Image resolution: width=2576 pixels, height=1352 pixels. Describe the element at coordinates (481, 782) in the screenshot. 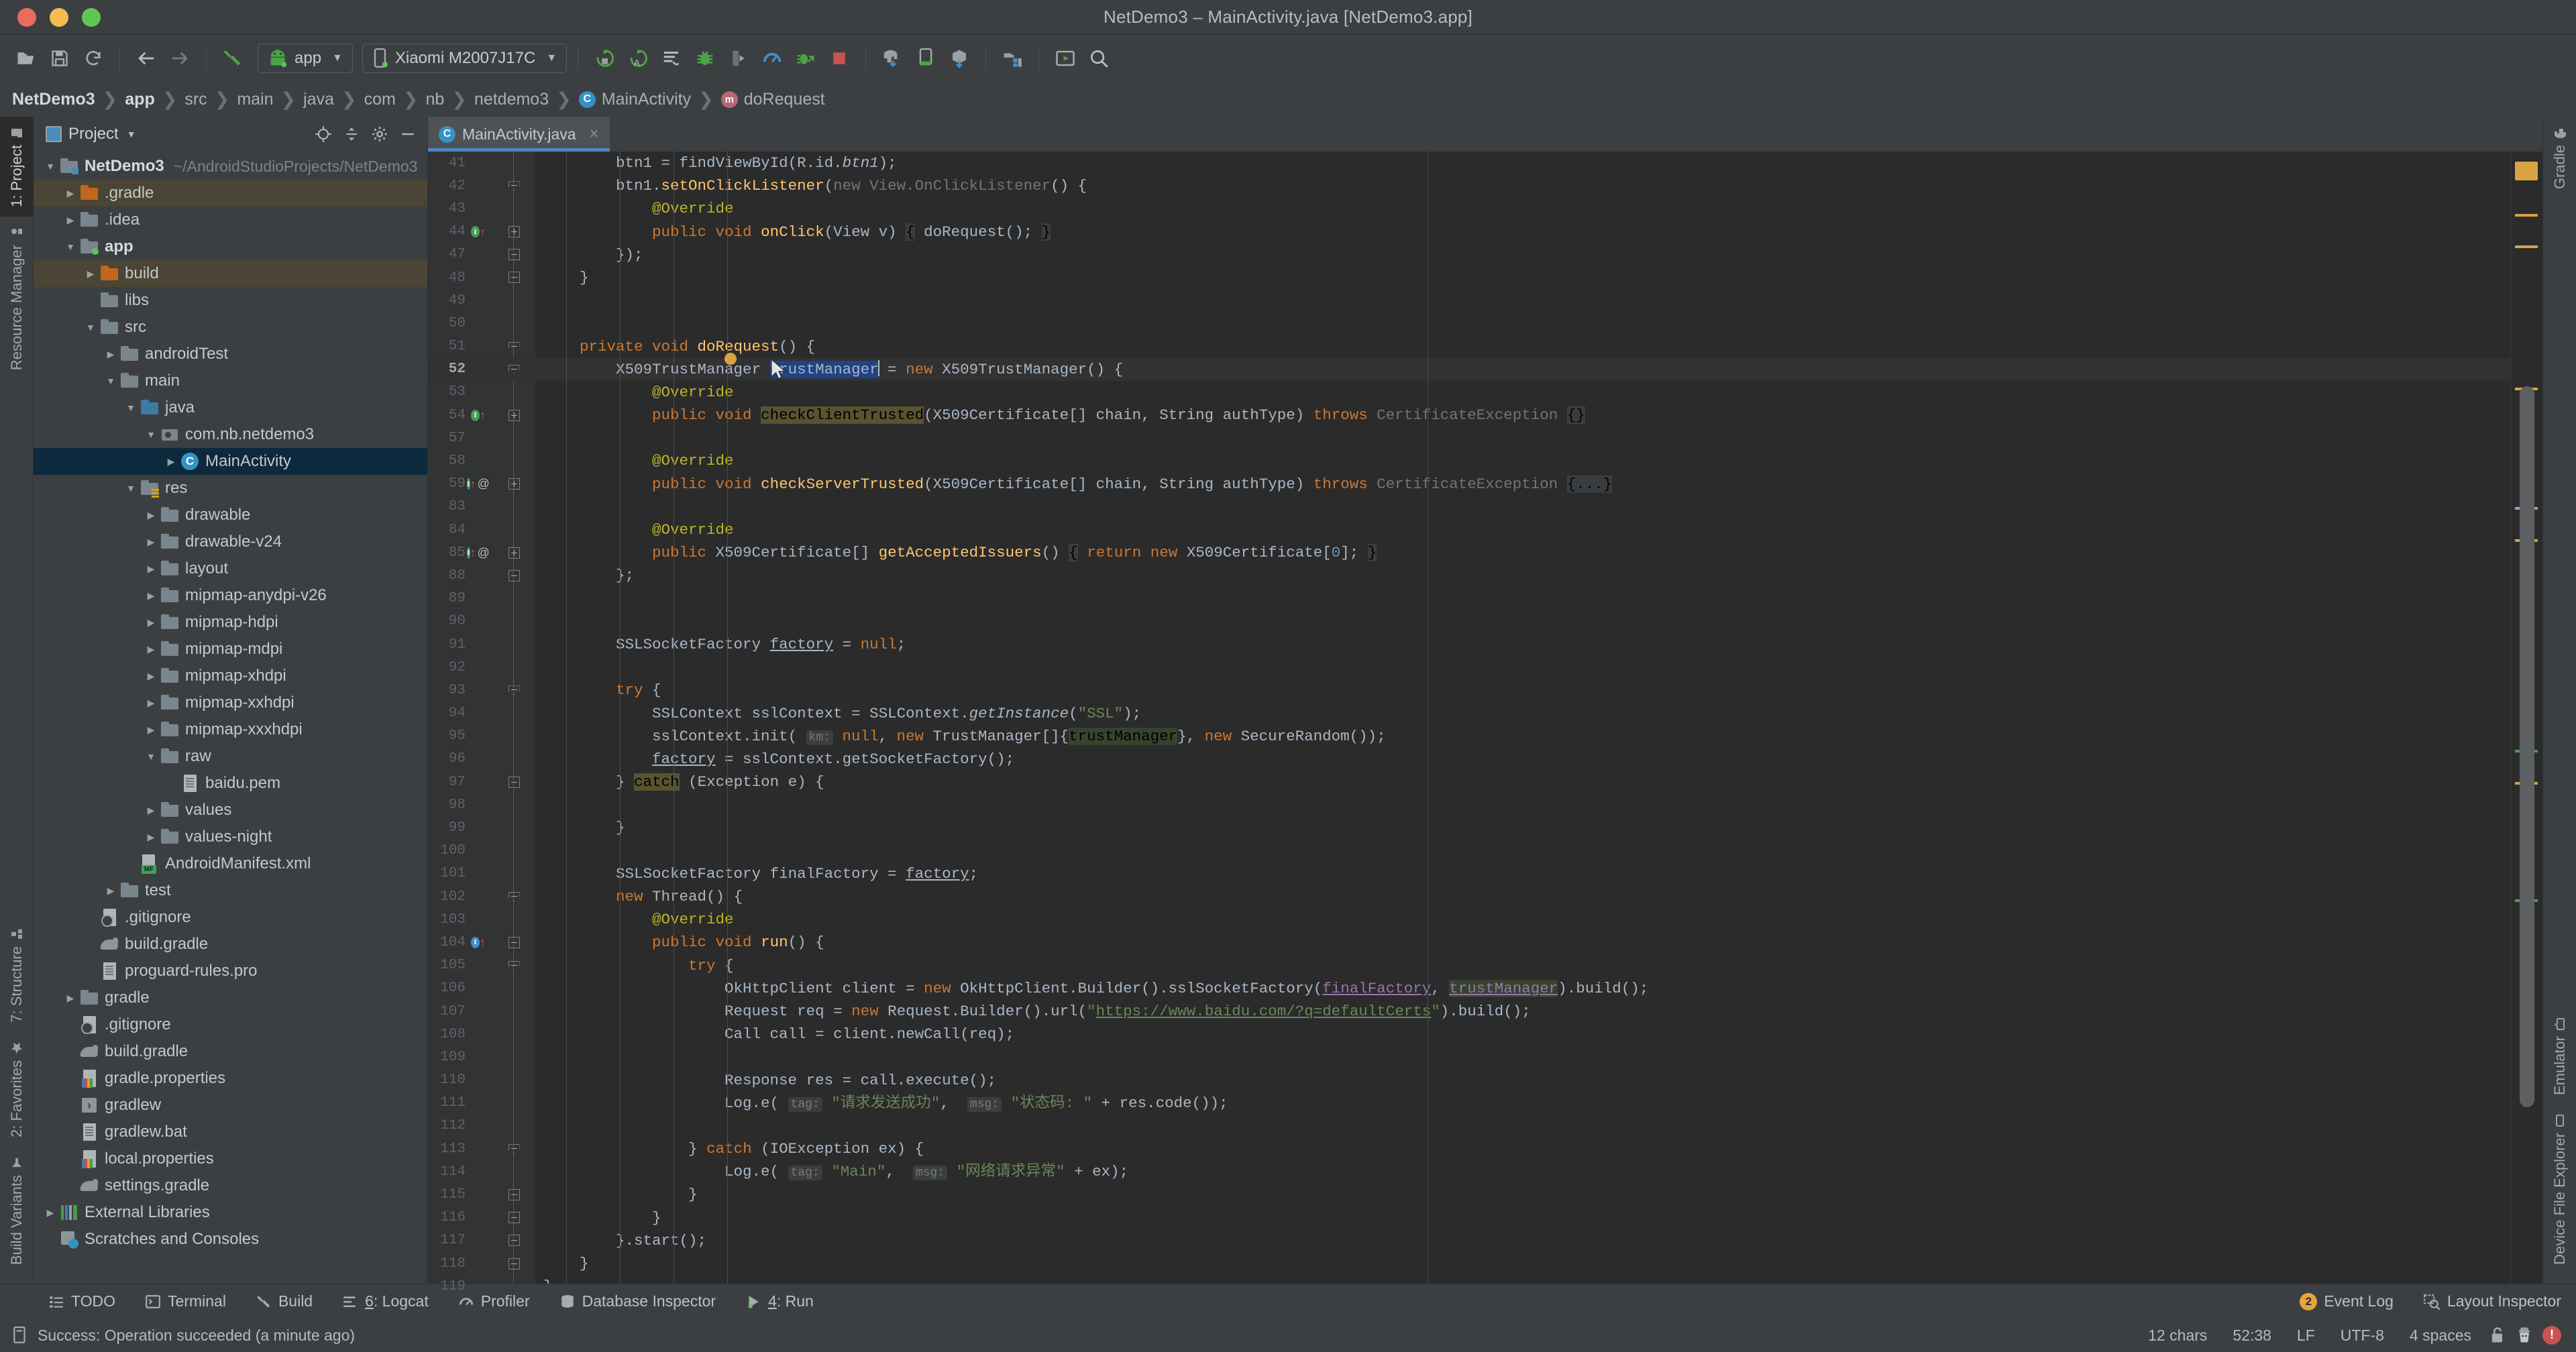

I see `gutter-line-97: 97` at that location.